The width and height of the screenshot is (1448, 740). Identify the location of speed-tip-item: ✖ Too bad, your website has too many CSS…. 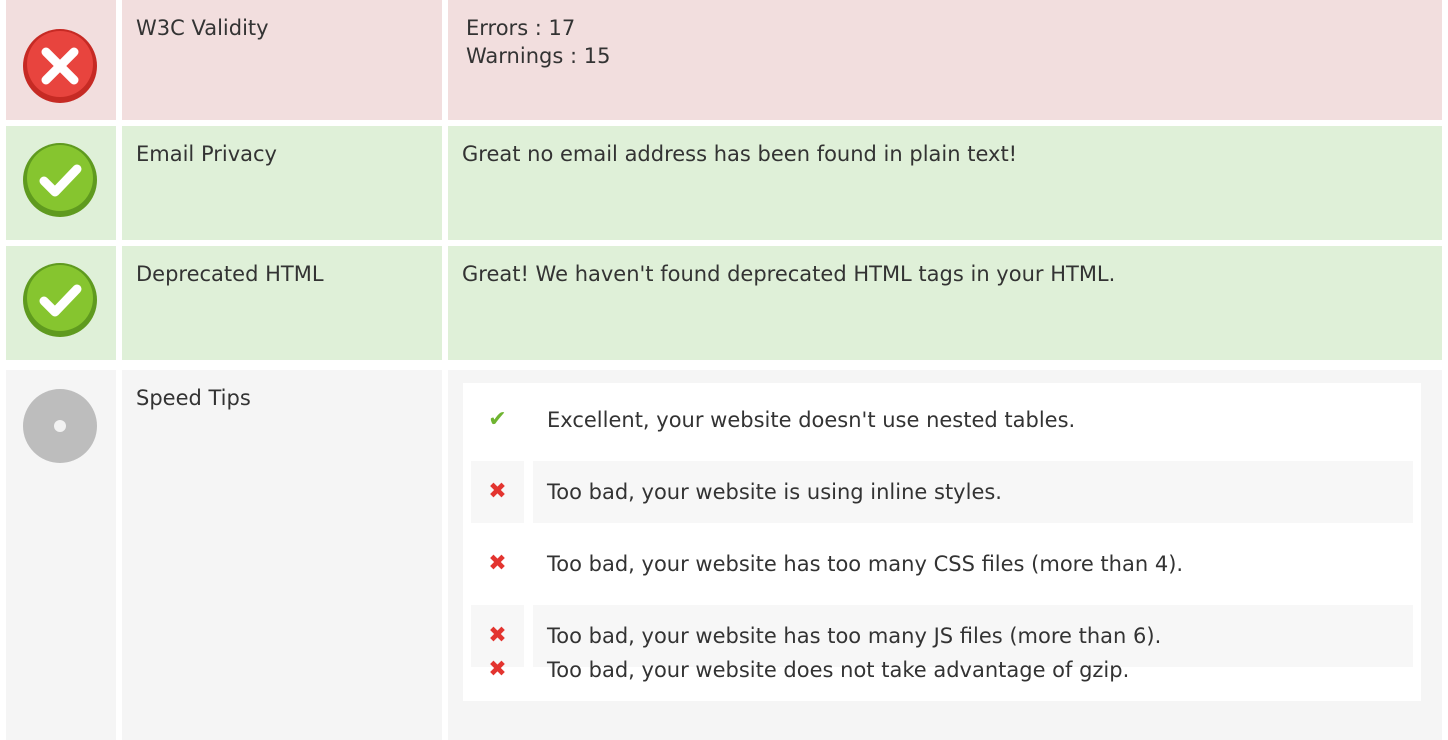
(942, 564).